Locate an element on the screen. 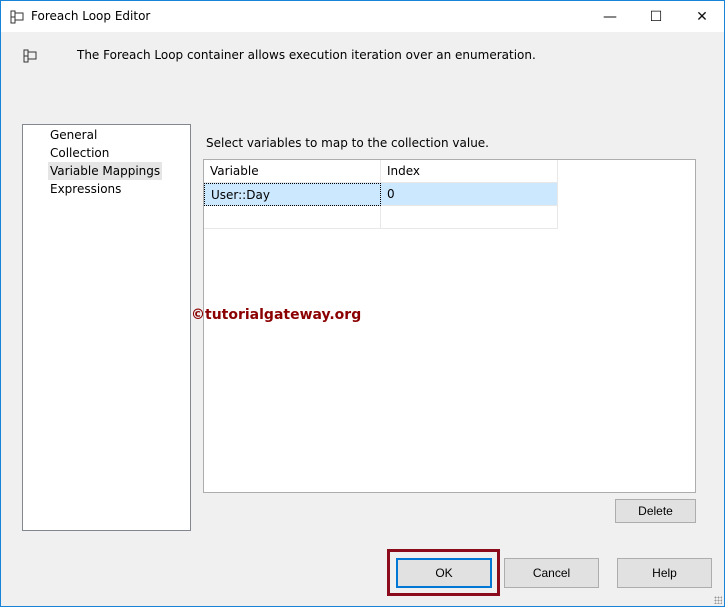  sidebar-item-collection: Collection is located at coordinates (79, 153).